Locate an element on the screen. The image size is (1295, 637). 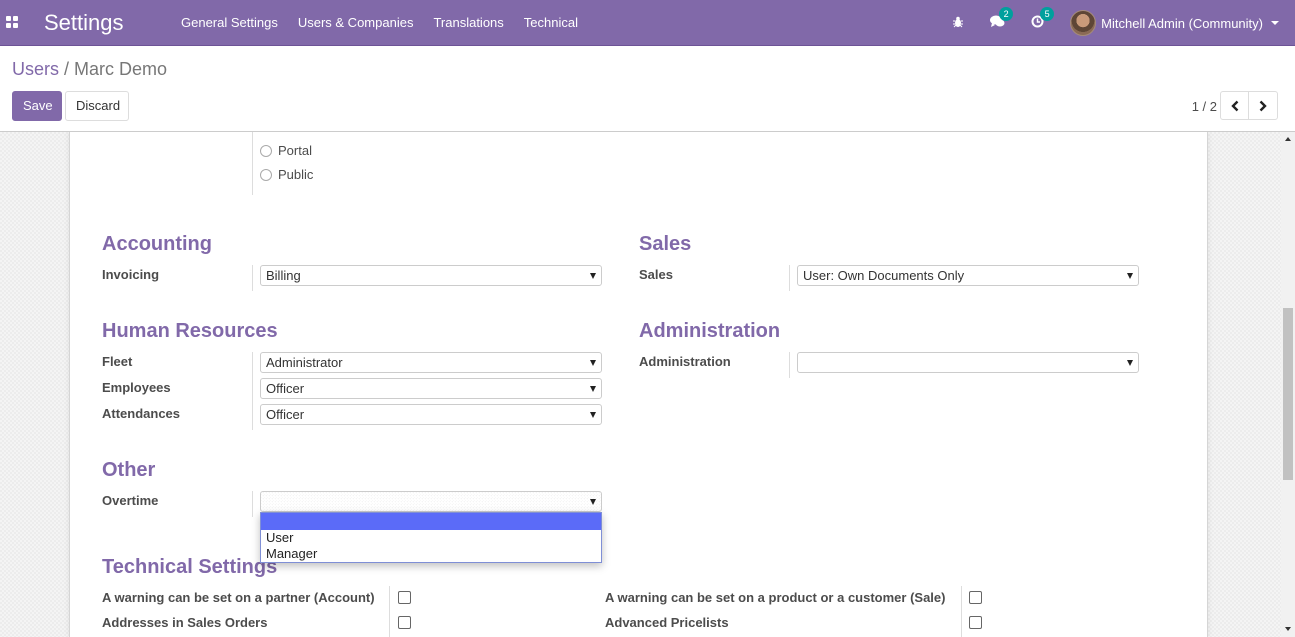
select-value: User: Own Documents Only is located at coordinates (884, 275).